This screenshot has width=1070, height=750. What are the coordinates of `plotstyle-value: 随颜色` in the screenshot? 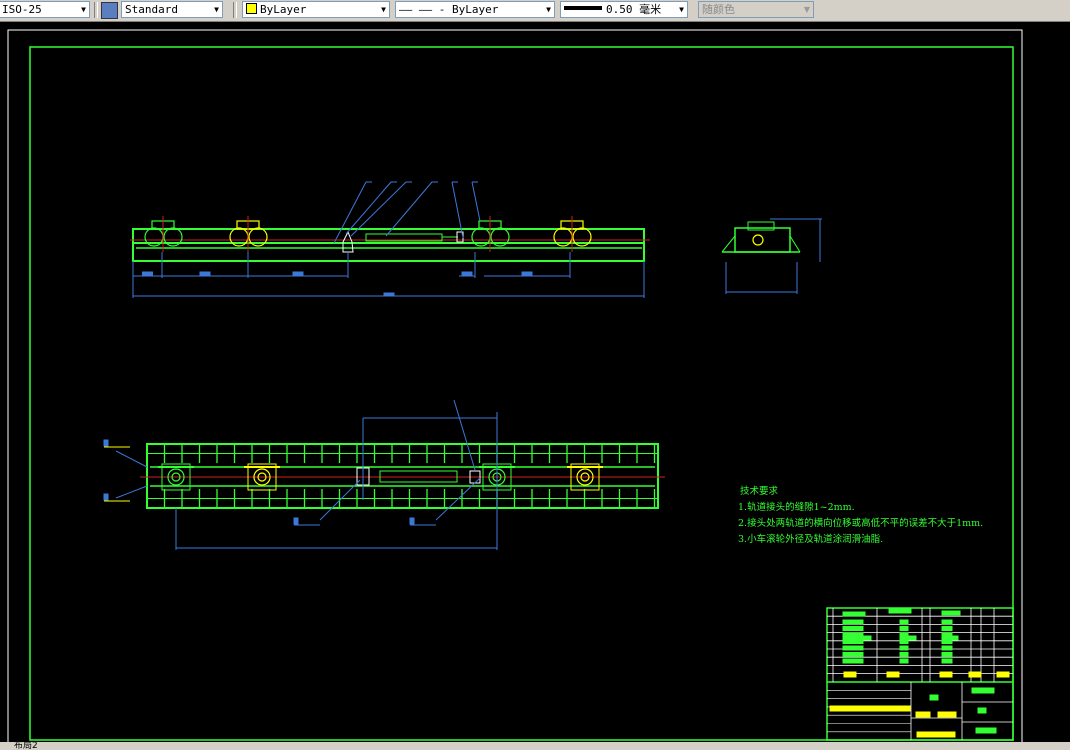 It's located at (718, 9).